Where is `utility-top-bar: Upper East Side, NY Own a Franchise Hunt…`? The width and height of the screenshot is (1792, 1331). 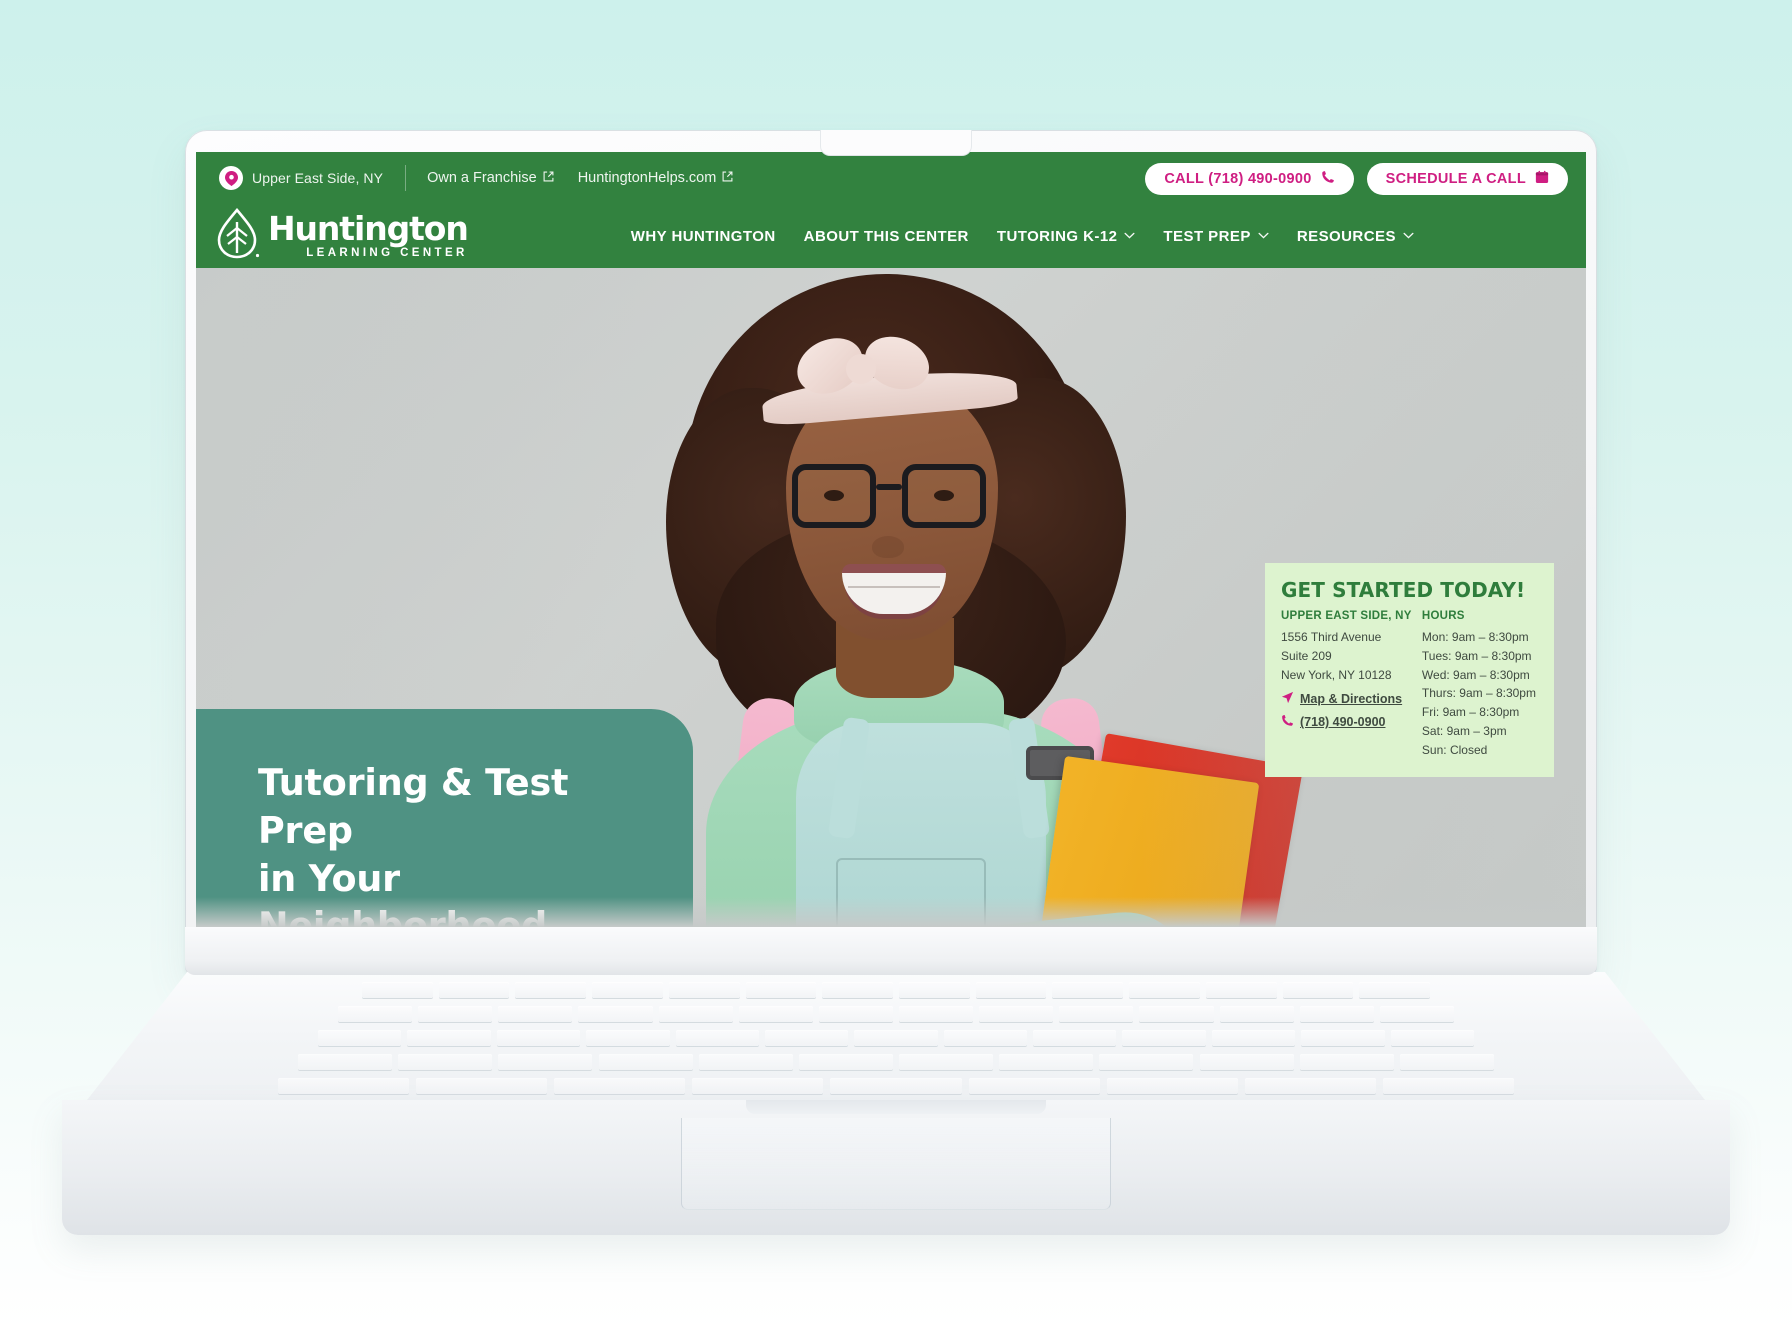 utility-top-bar: Upper East Side, NY Own a Franchise Hunt… is located at coordinates (891, 178).